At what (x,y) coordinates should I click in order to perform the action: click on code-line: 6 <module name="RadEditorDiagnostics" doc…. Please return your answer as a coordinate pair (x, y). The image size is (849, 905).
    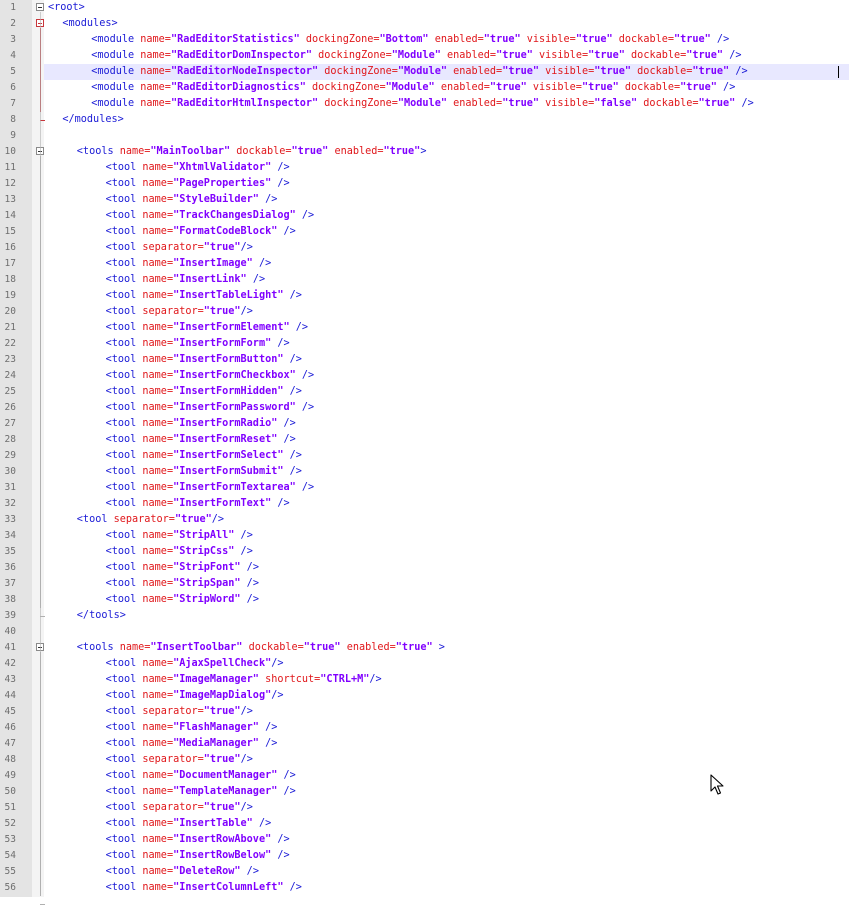
    Looking at the image, I should click on (424, 88).